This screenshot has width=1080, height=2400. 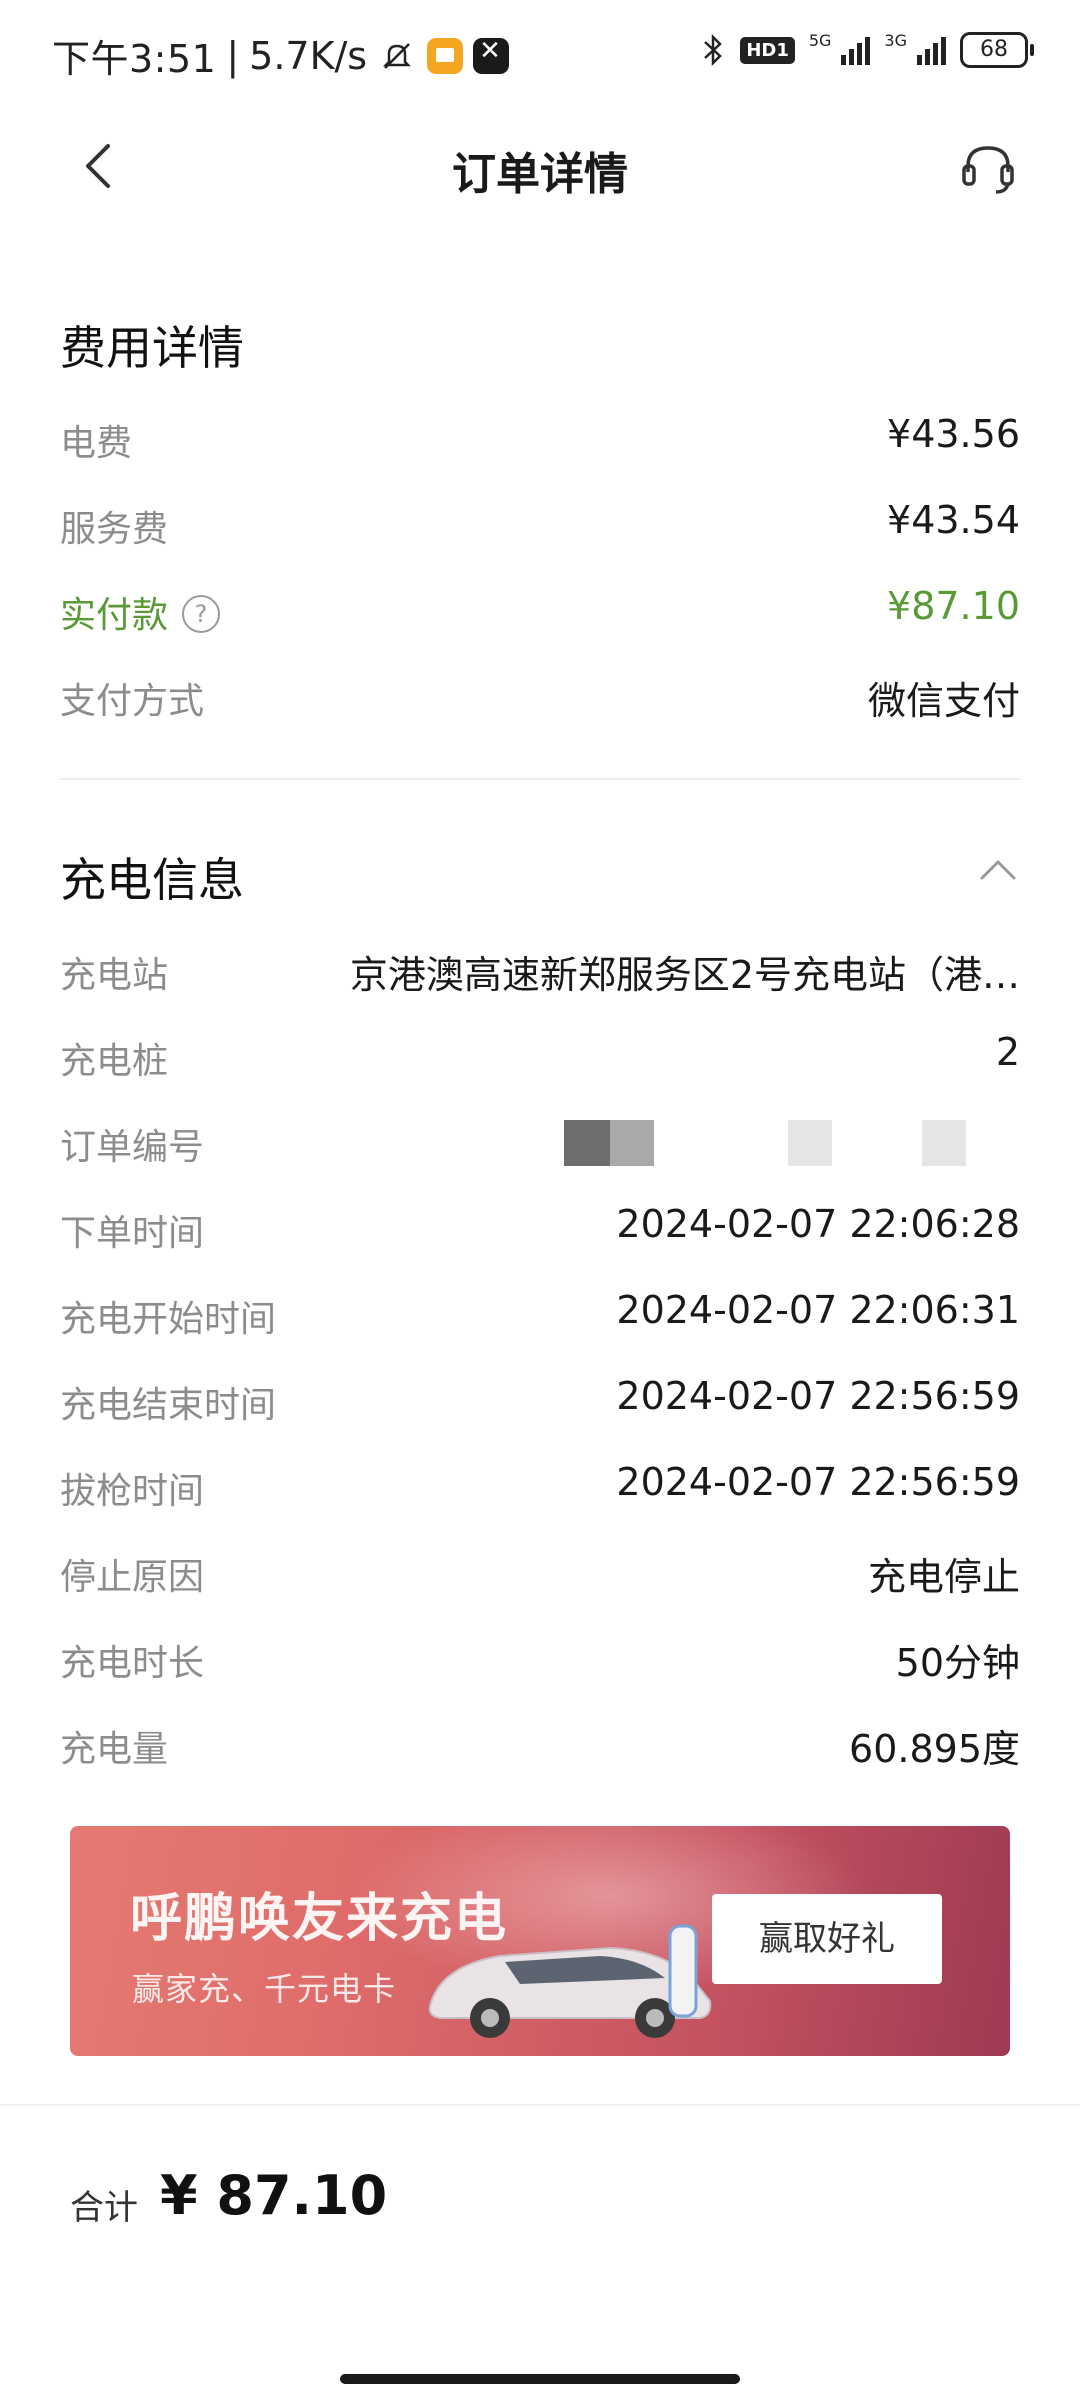 I want to click on status-left: 下午3:51 | 5.7K/s, so click(x=281, y=55).